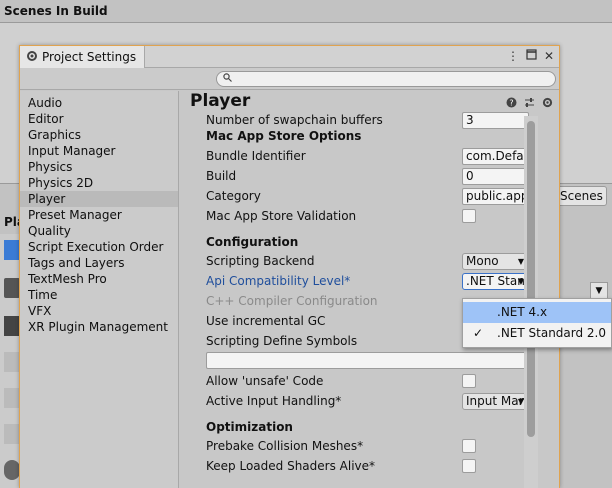  I want to click on api-compatibility-menu: .NET 4.x ✓ .NET Standard 2.0, so click(537, 323).